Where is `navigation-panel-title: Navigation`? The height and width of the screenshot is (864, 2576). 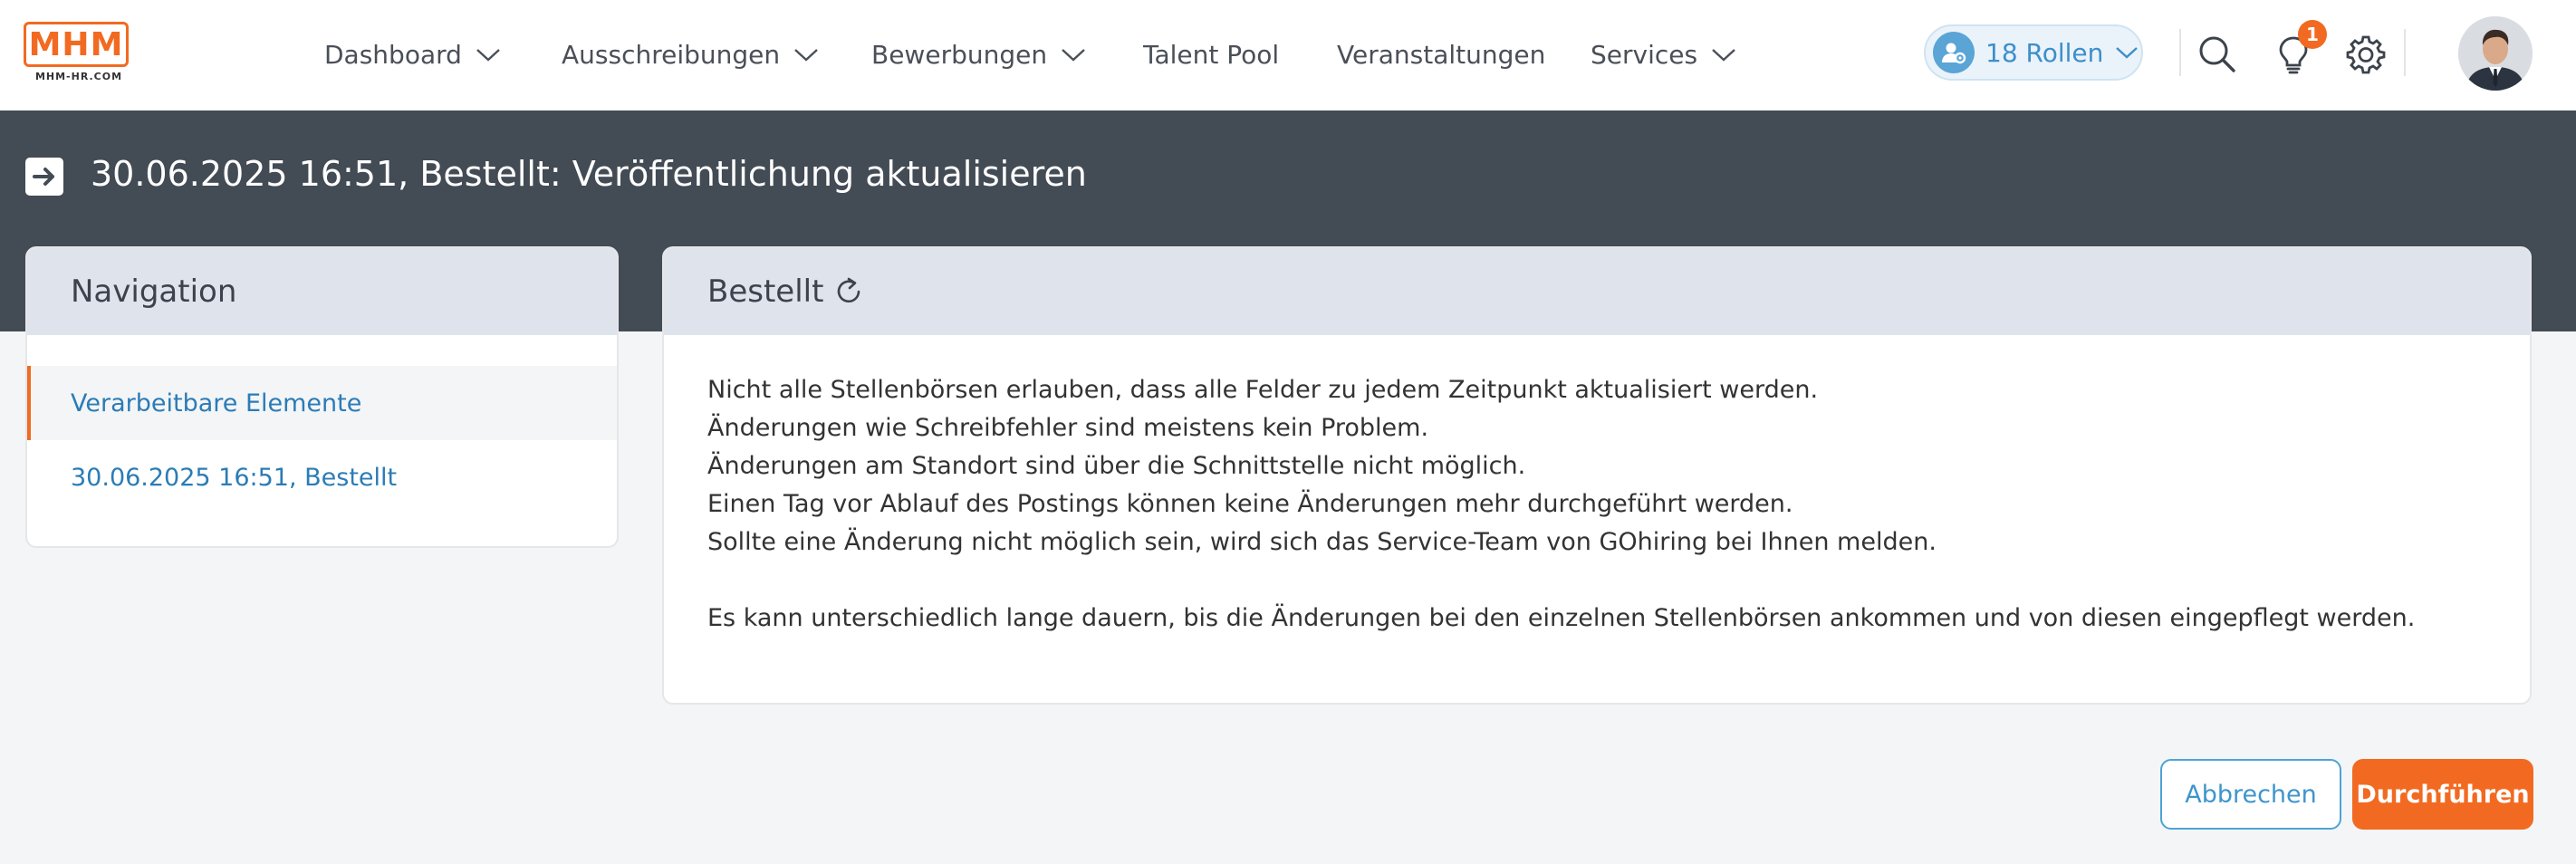
navigation-panel-title: Navigation is located at coordinates (322, 292).